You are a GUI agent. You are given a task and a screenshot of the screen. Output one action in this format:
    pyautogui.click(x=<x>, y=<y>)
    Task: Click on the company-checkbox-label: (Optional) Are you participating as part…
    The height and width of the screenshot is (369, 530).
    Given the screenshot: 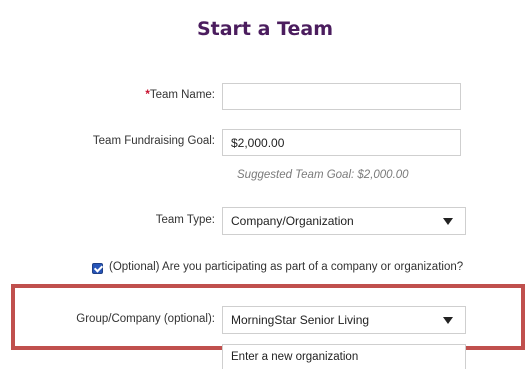 What is the action you would take?
    pyautogui.click(x=286, y=267)
    